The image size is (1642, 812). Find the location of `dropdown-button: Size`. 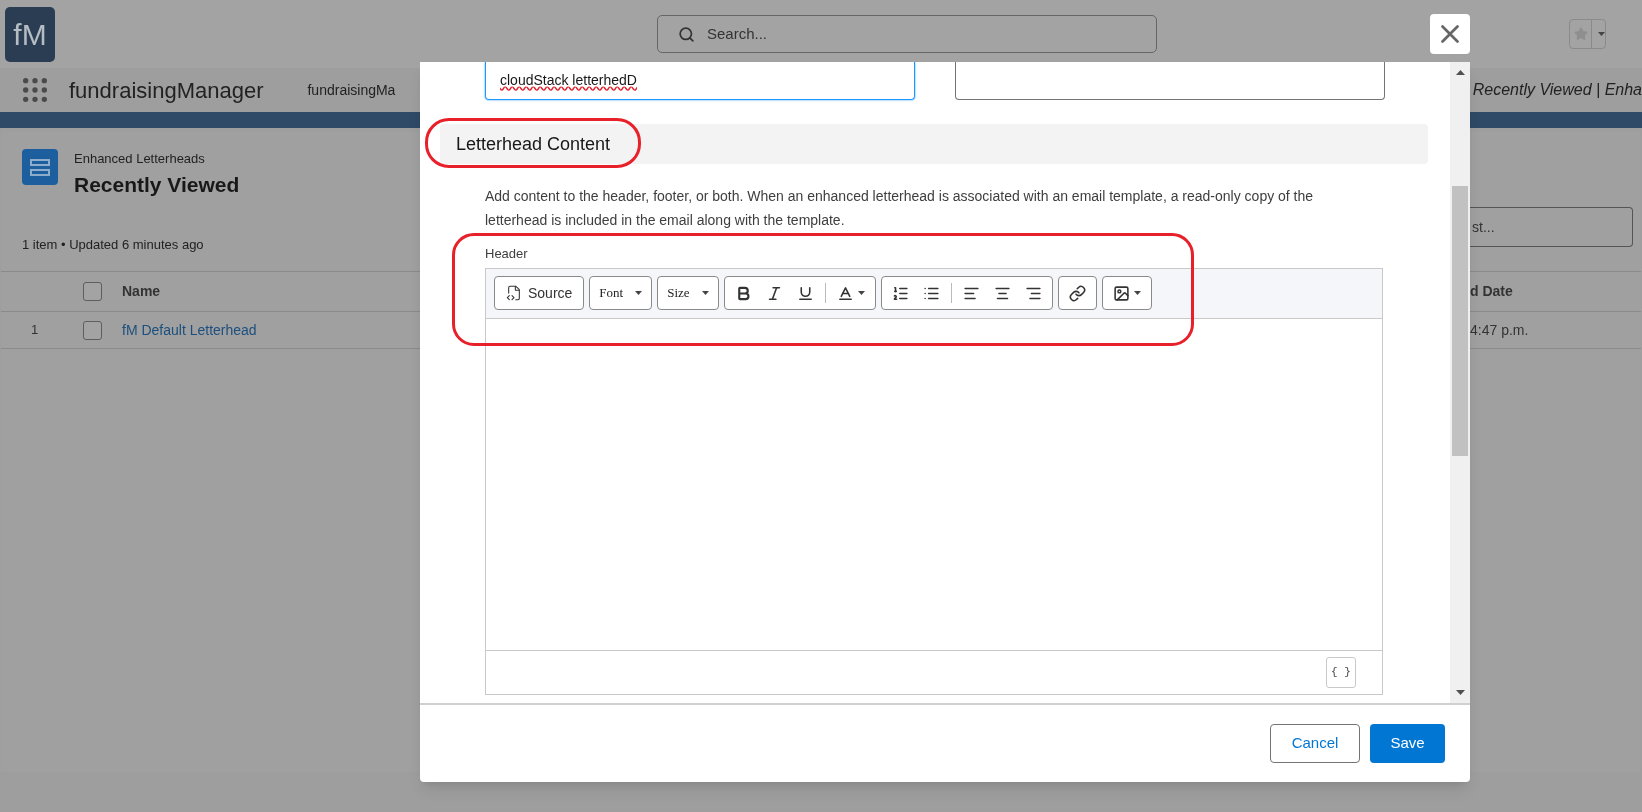

dropdown-button: Size is located at coordinates (688, 293).